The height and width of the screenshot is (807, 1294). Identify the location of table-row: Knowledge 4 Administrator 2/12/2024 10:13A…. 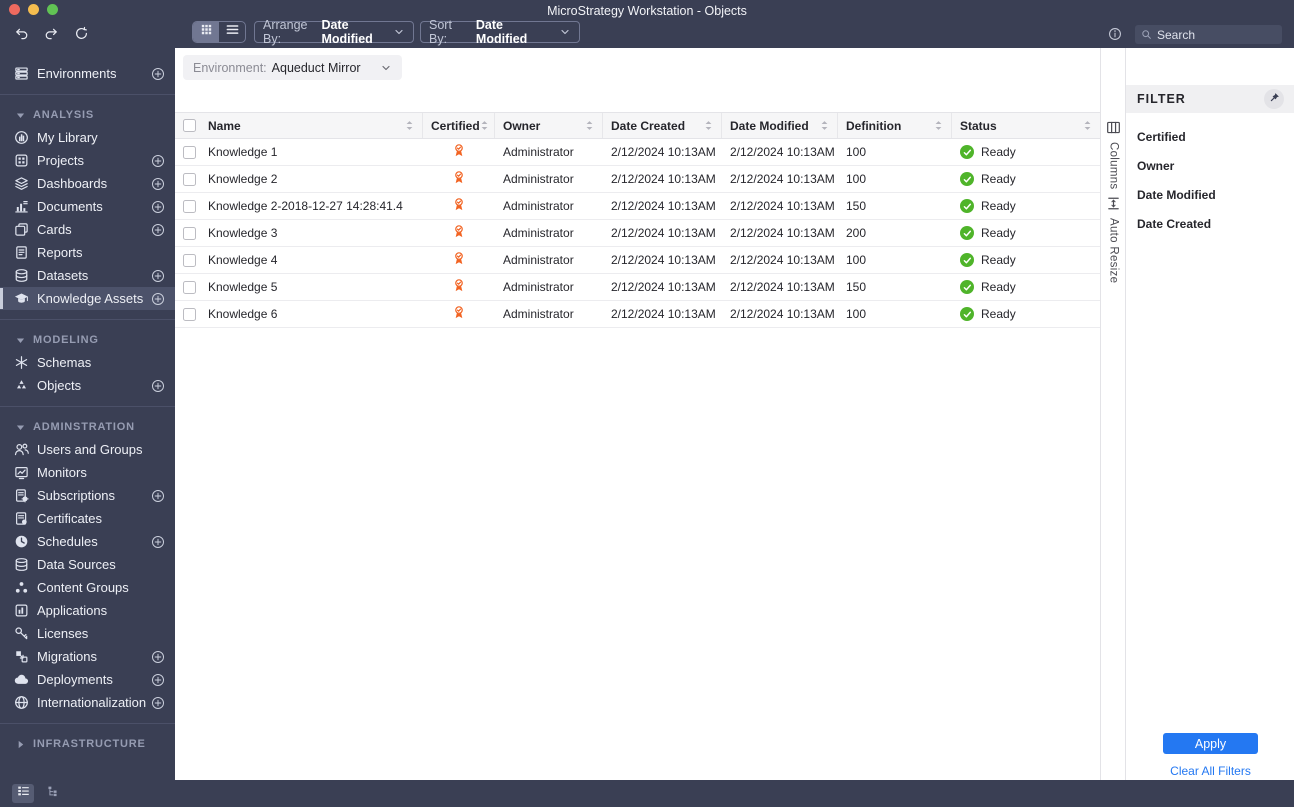
(637, 260).